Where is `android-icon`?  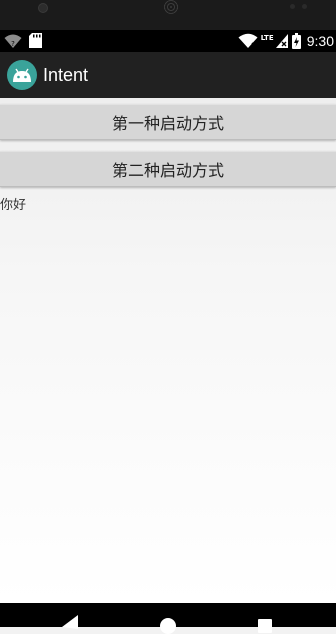 android-icon is located at coordinates (22, 75).